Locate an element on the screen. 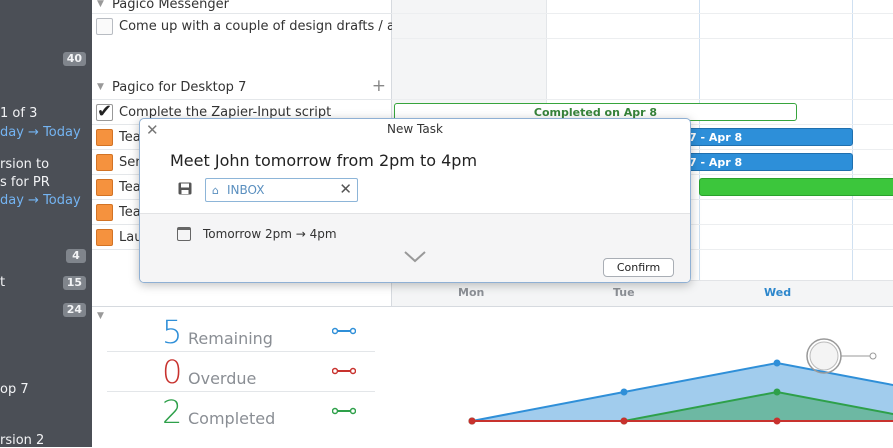 The height and width of the screenshot is (448, 893). dialog-title: New Task is located at coordinates (415, 129).